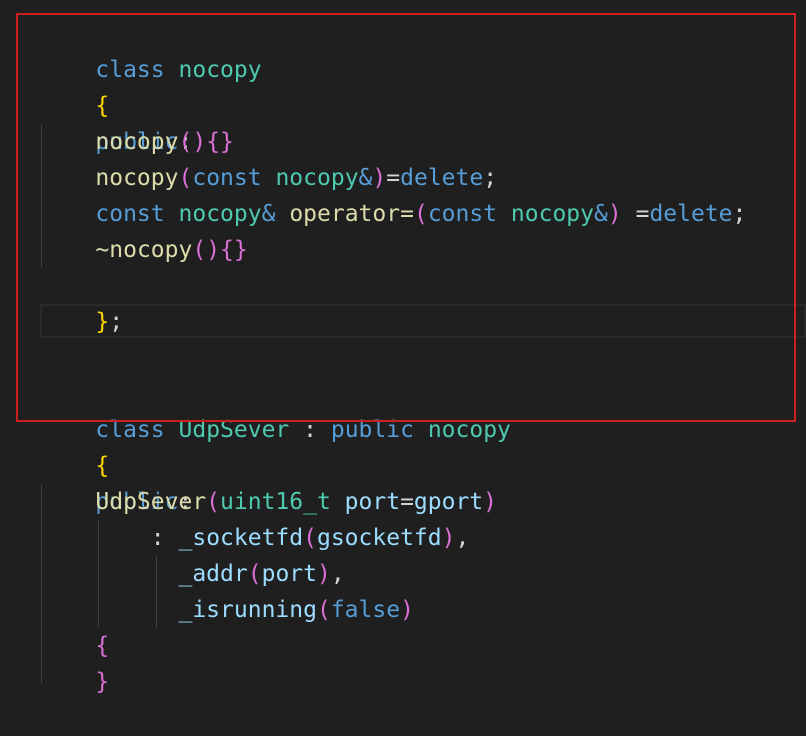  Describe the element at coordinates (241, 538) in the screenshot. I see `member-name: _socketfd` at that location.